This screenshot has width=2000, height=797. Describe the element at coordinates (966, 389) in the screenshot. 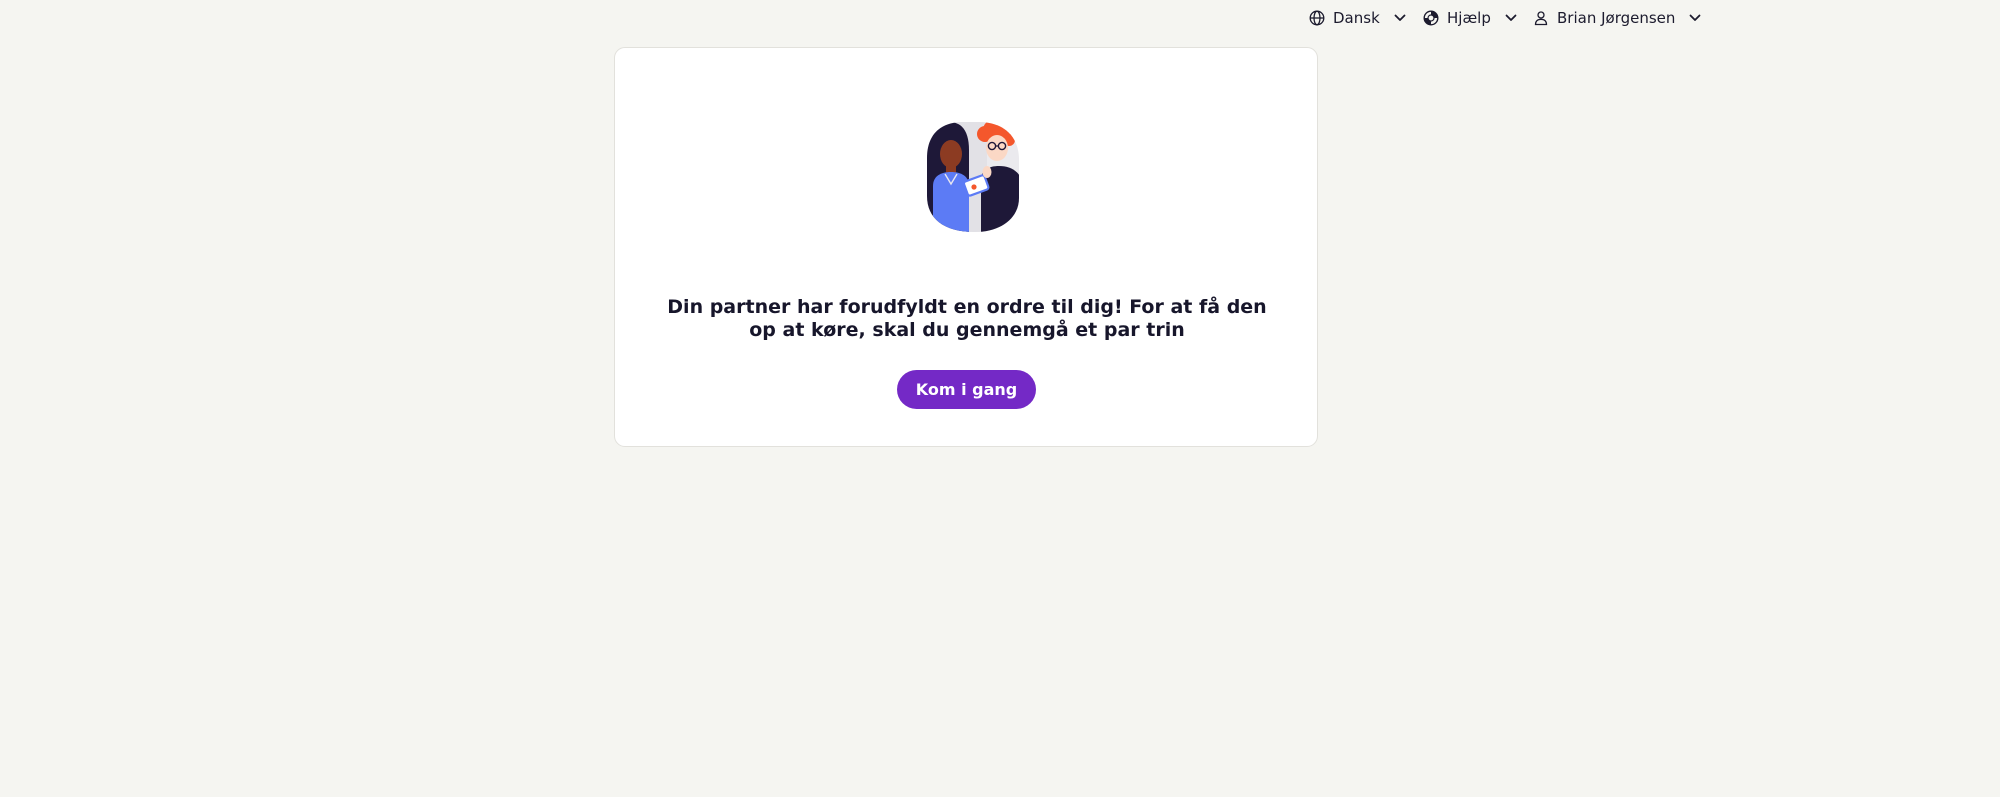

I see `get-started-button: Kom i gang` at that location.